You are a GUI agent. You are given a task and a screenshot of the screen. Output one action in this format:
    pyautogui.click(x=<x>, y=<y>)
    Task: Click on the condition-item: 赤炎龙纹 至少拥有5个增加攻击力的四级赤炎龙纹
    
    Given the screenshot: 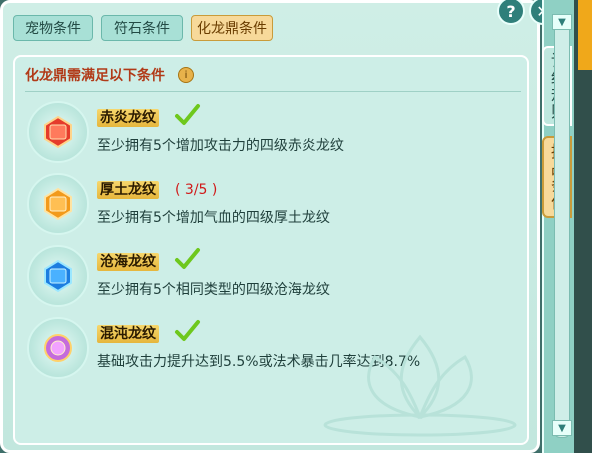 What is the action you would take?
    pyautogui.click(x=273, y=136)
    